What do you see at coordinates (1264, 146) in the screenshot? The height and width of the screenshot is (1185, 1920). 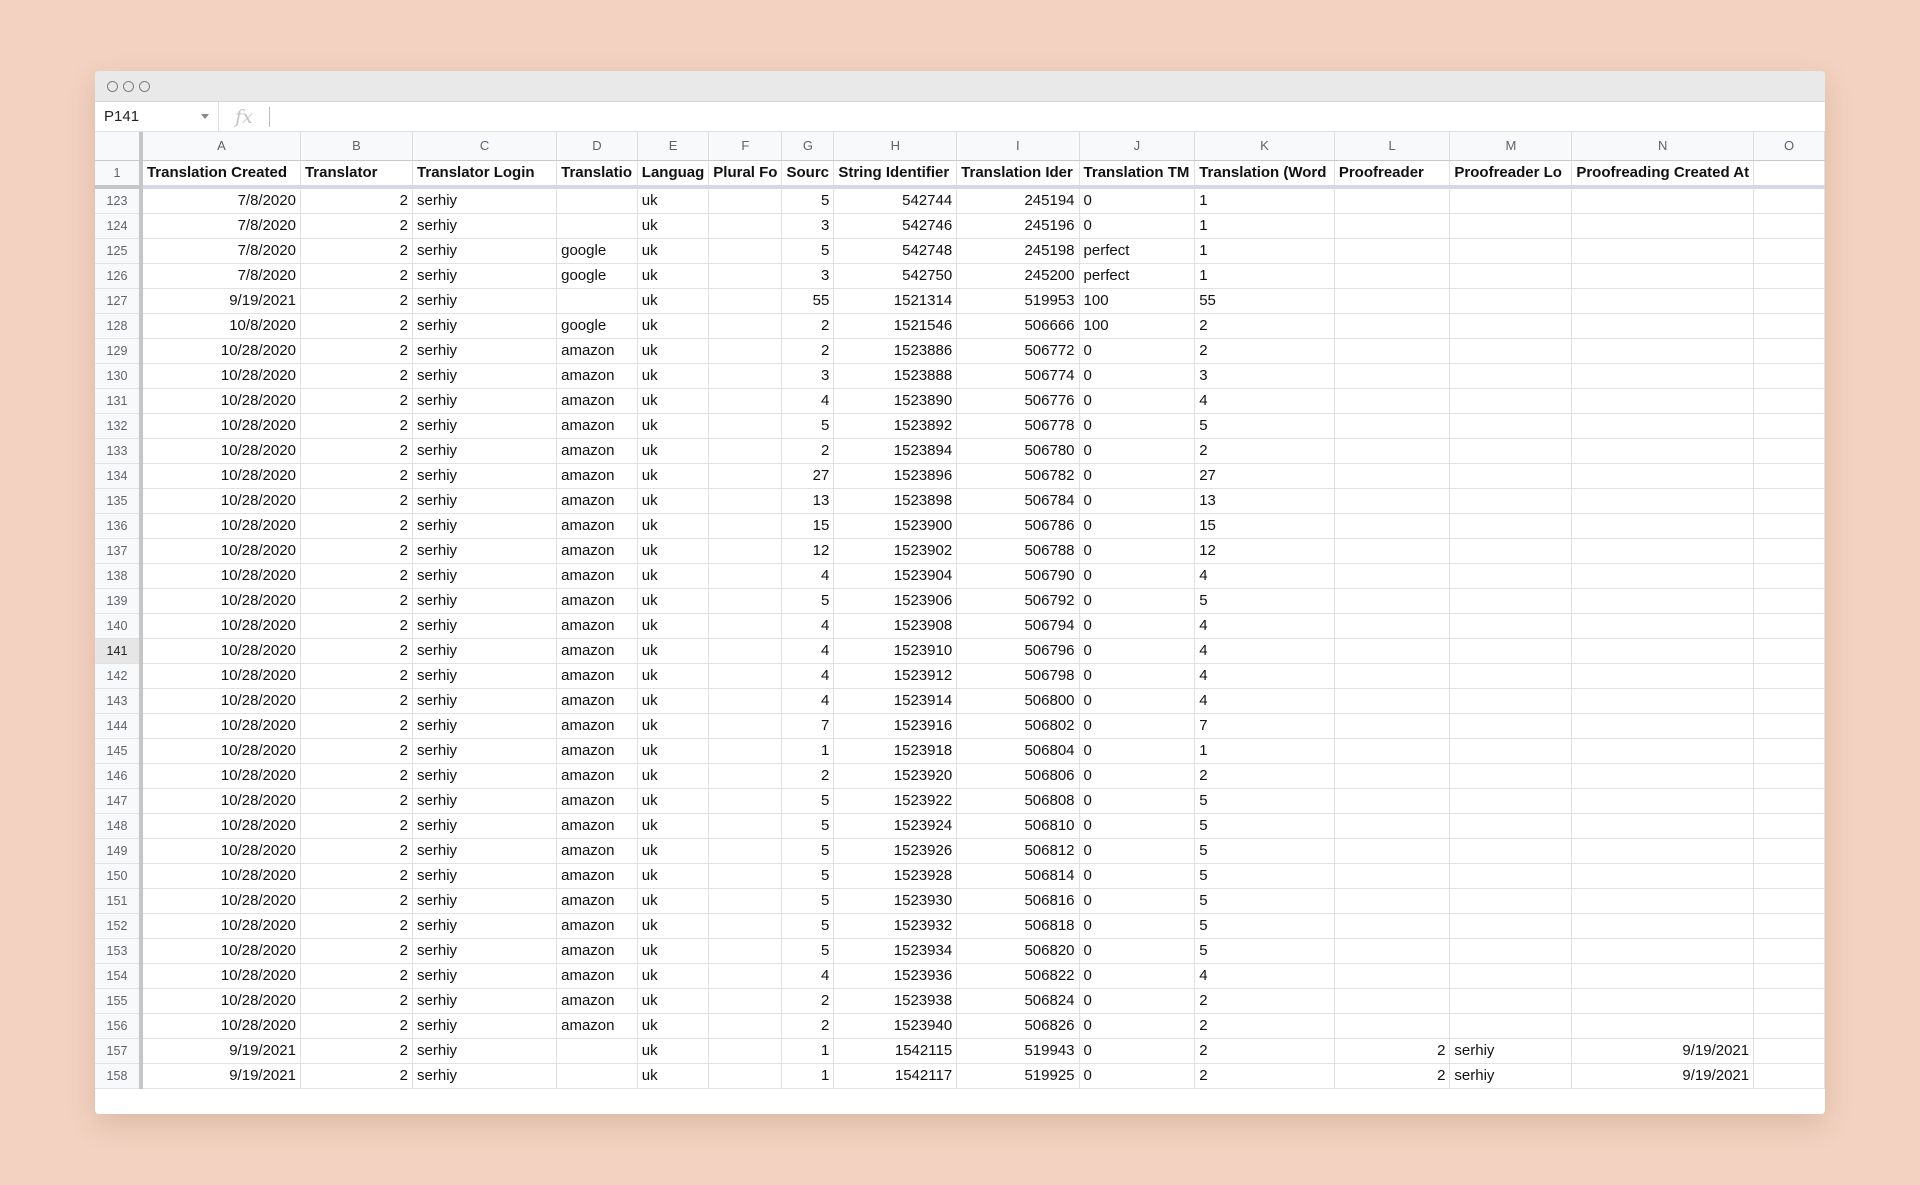 I see `column-header-k: K` at bounding box center [1264, 146].